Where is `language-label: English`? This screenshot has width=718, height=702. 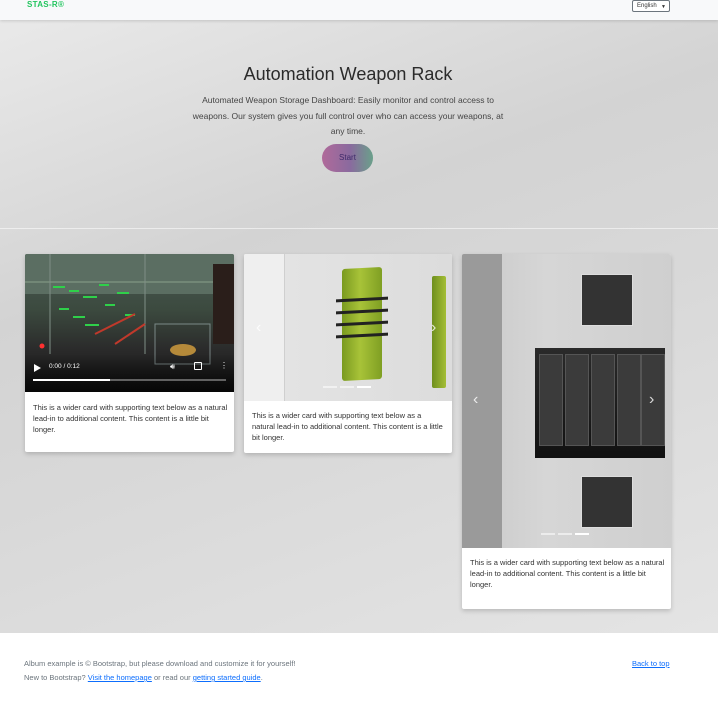 language-label: English is located at coordinates (647, 6).